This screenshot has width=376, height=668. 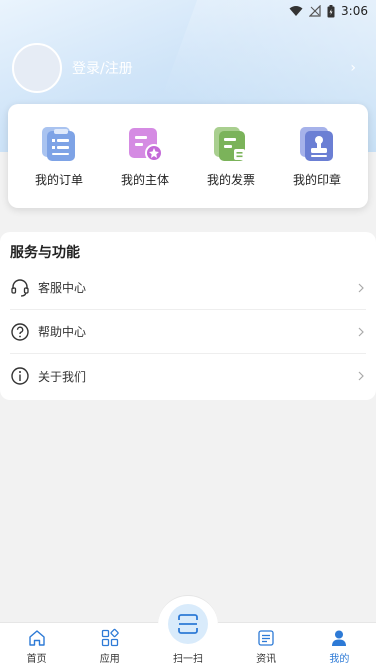 What do you see at coordinates (20, 376) in the screenshot?
I see `info-icon` at bounding box center [20, 376].